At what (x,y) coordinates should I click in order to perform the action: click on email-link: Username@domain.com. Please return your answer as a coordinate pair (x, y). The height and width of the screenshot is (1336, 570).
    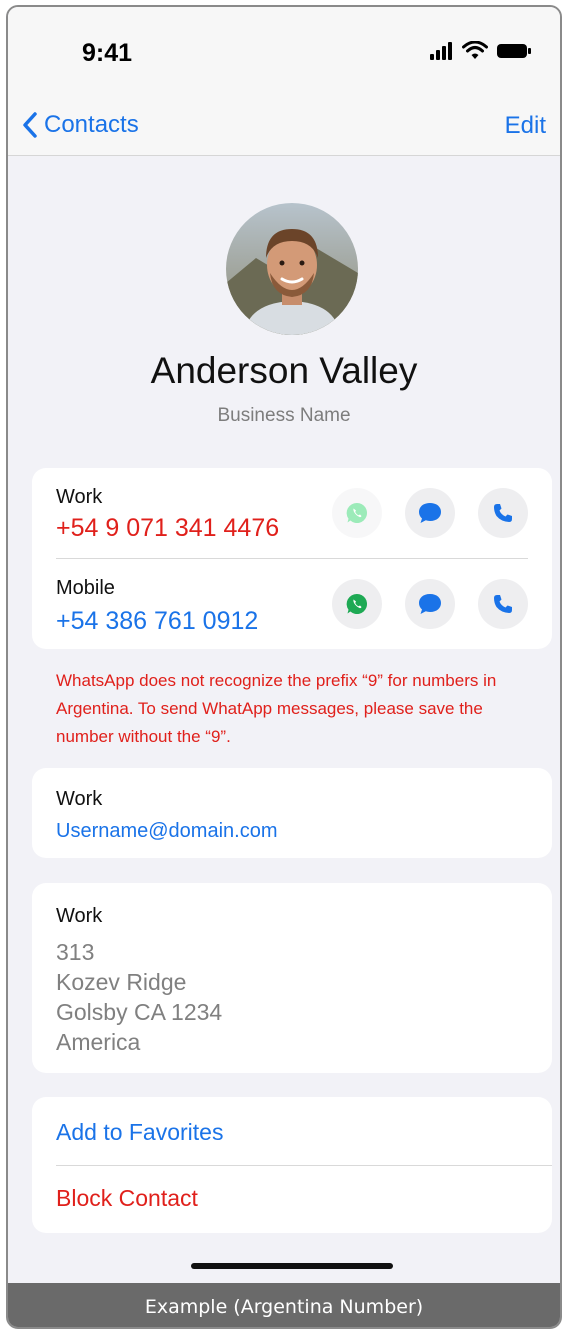
    Looking at the image, I should click on (167, 831).